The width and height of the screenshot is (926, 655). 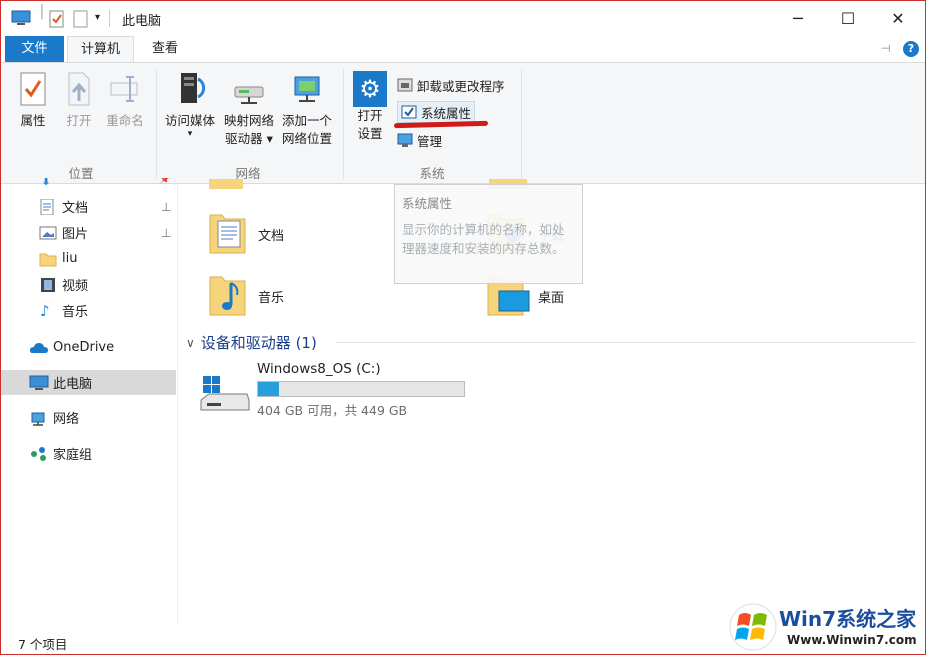 I want to click on folder-label: 文档, so click(x=271, y=236).